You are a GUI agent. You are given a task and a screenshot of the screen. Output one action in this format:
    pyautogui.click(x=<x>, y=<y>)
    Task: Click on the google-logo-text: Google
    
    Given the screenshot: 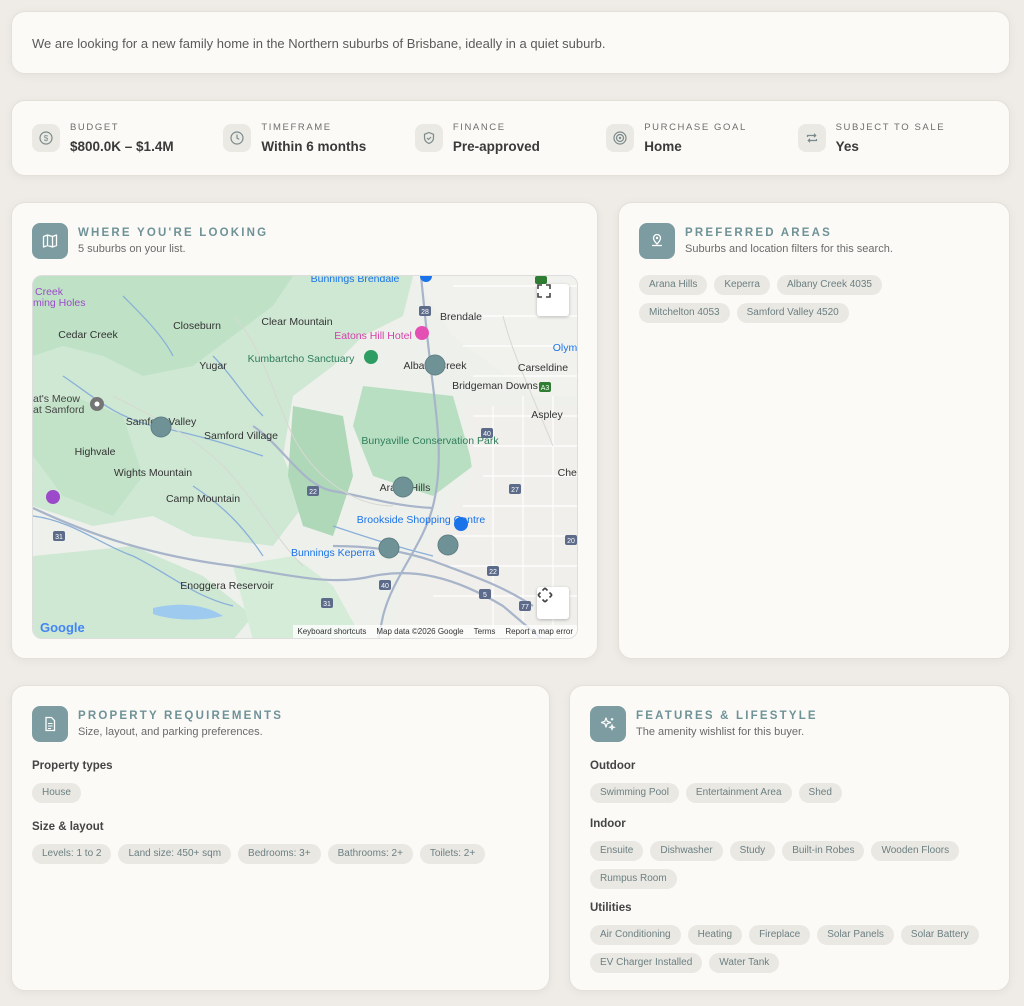 What is the action you would take?
    pyautogui.click(x=62, y=627)
    